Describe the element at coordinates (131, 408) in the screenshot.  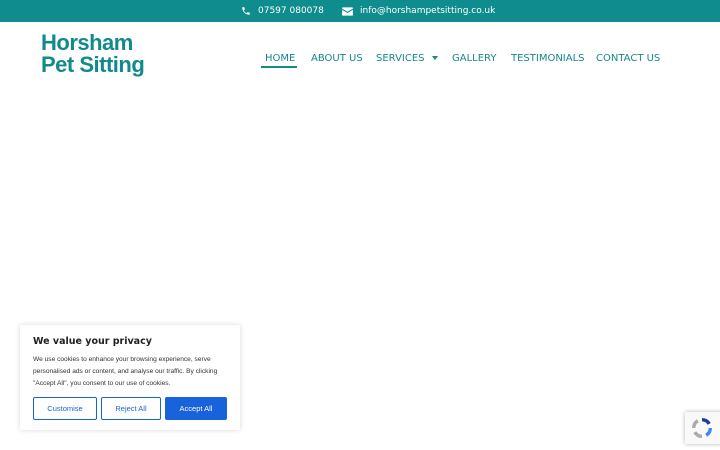
I see `reject-all-button: Reject All` at that location.